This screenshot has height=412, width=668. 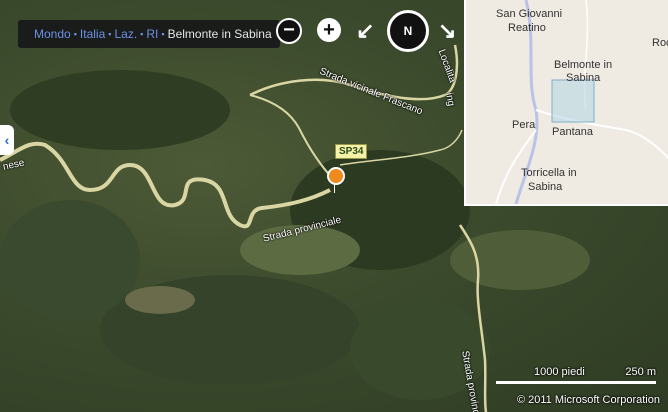 I want to click on breadcrumb-link-rieti: RI, so click(x=152, y=34).